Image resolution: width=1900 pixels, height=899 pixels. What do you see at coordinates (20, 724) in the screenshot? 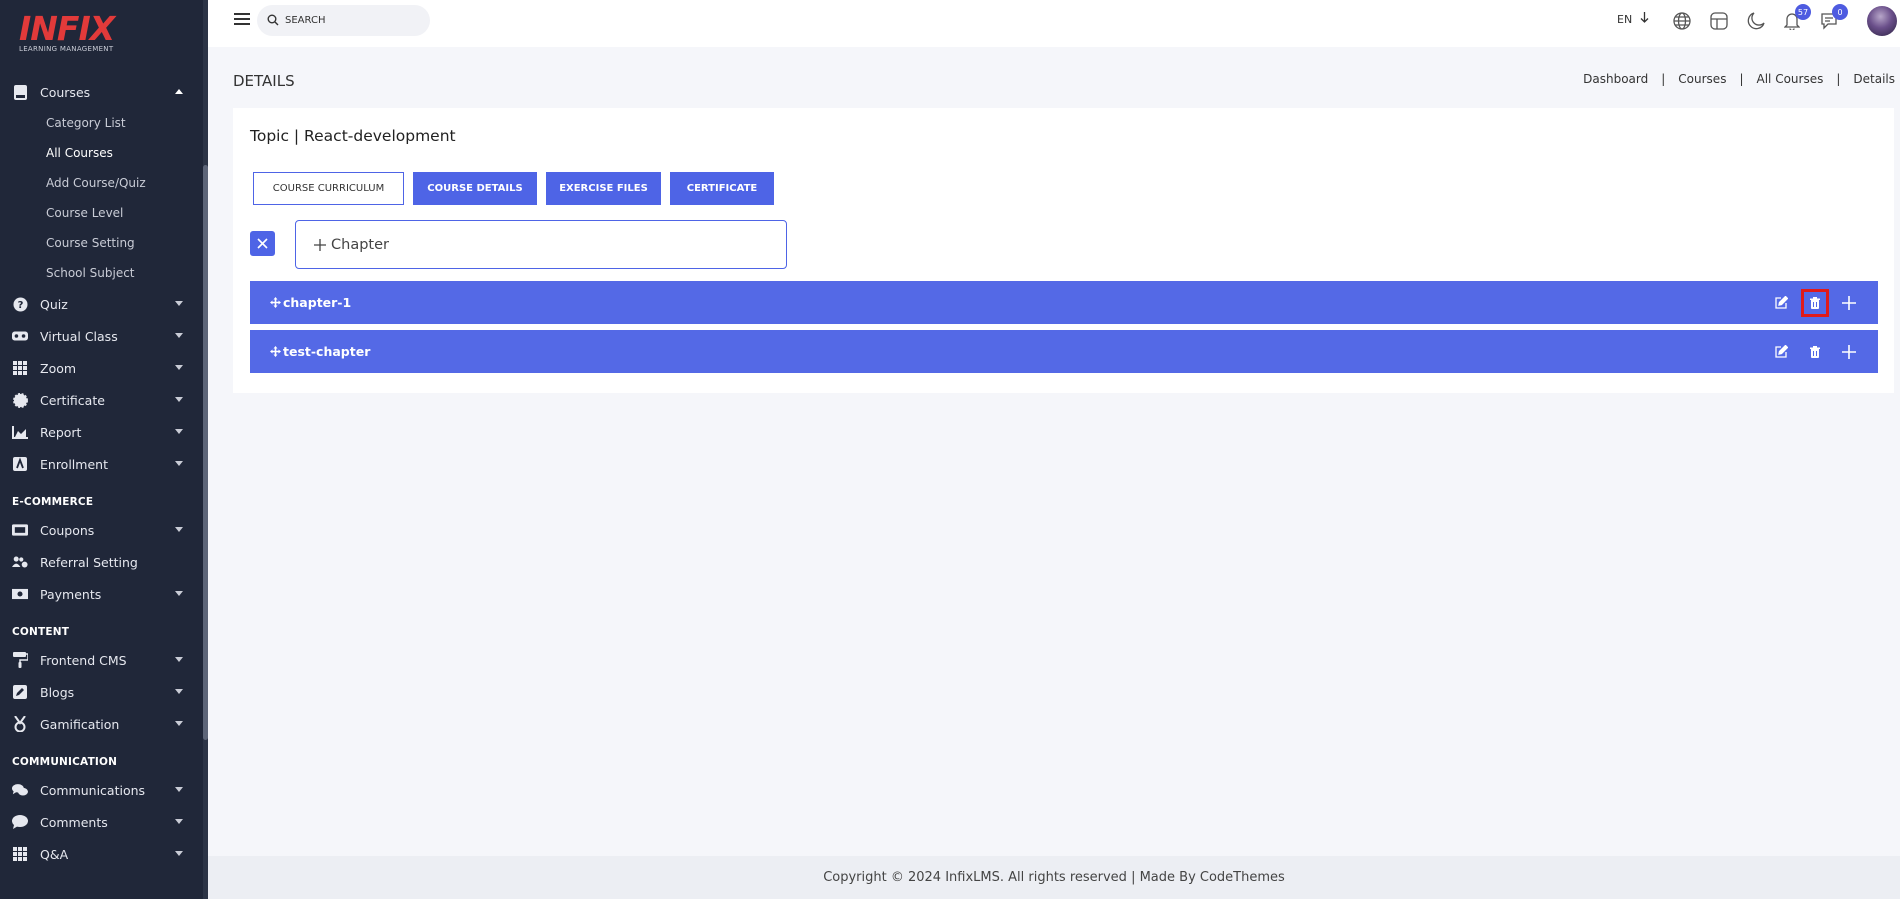
I see `medal-icon` at bounding box center [20, 724].